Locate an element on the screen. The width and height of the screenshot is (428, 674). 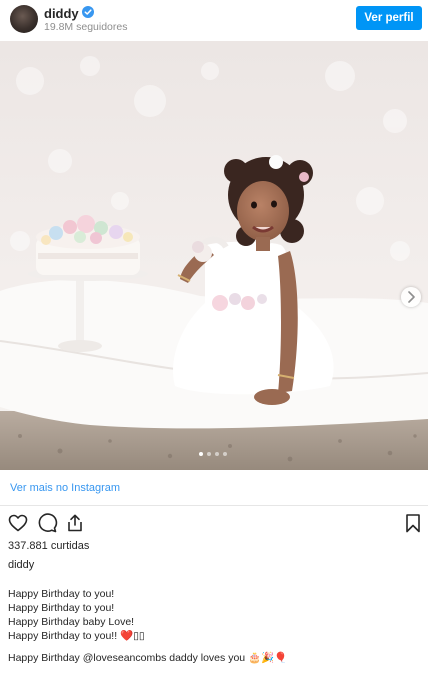
divider is located at coordinates (214, 505).